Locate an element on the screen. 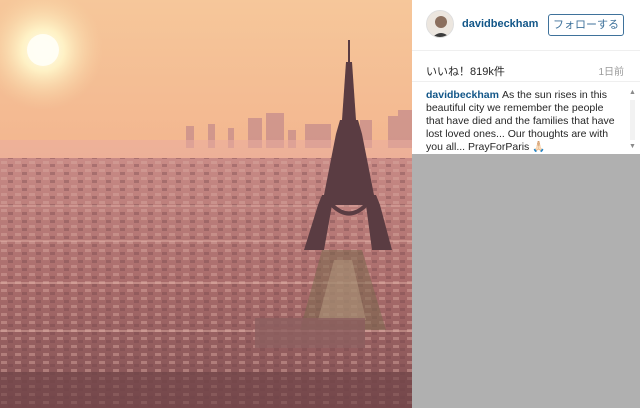 This screenshot has width=640, height=408. likes-count: いいね！819k件 is located at coordinates (465, 71).